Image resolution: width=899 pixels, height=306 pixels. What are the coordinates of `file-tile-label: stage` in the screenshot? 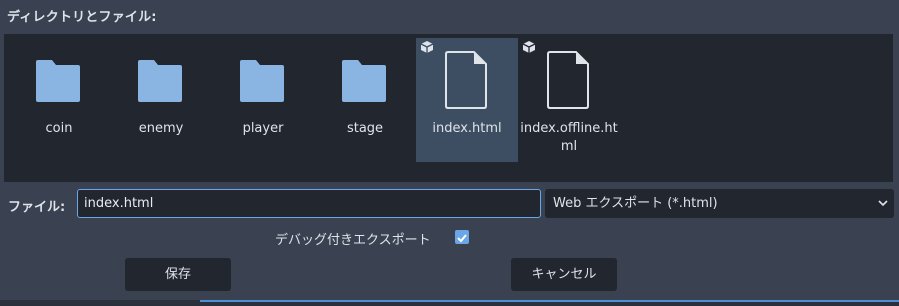 It's located at (365, 128).